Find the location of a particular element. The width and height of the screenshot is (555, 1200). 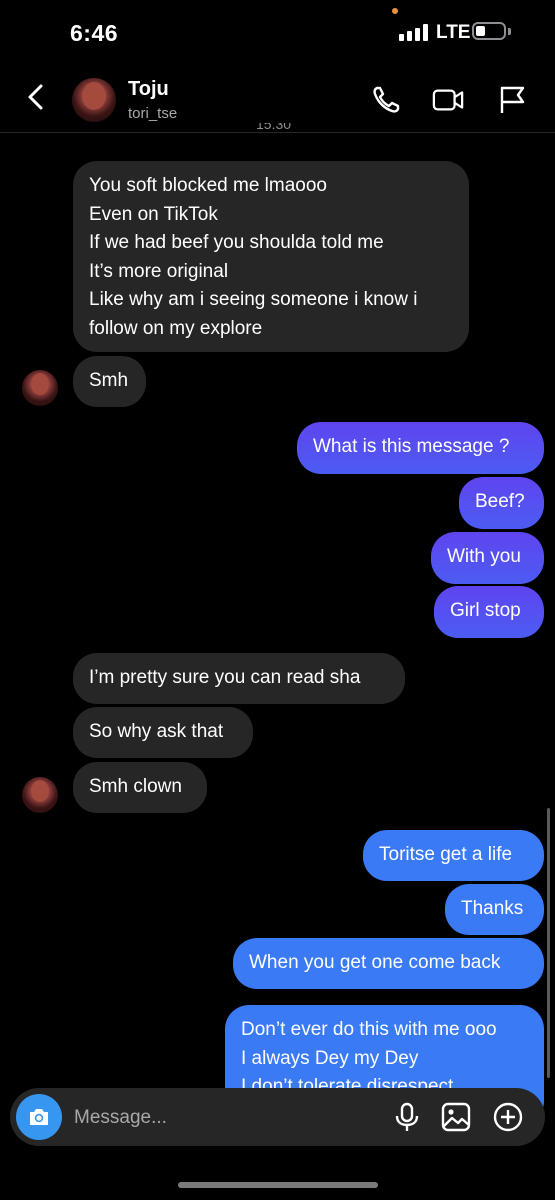

contact-name: Toju is located at coordinates (148, 89).